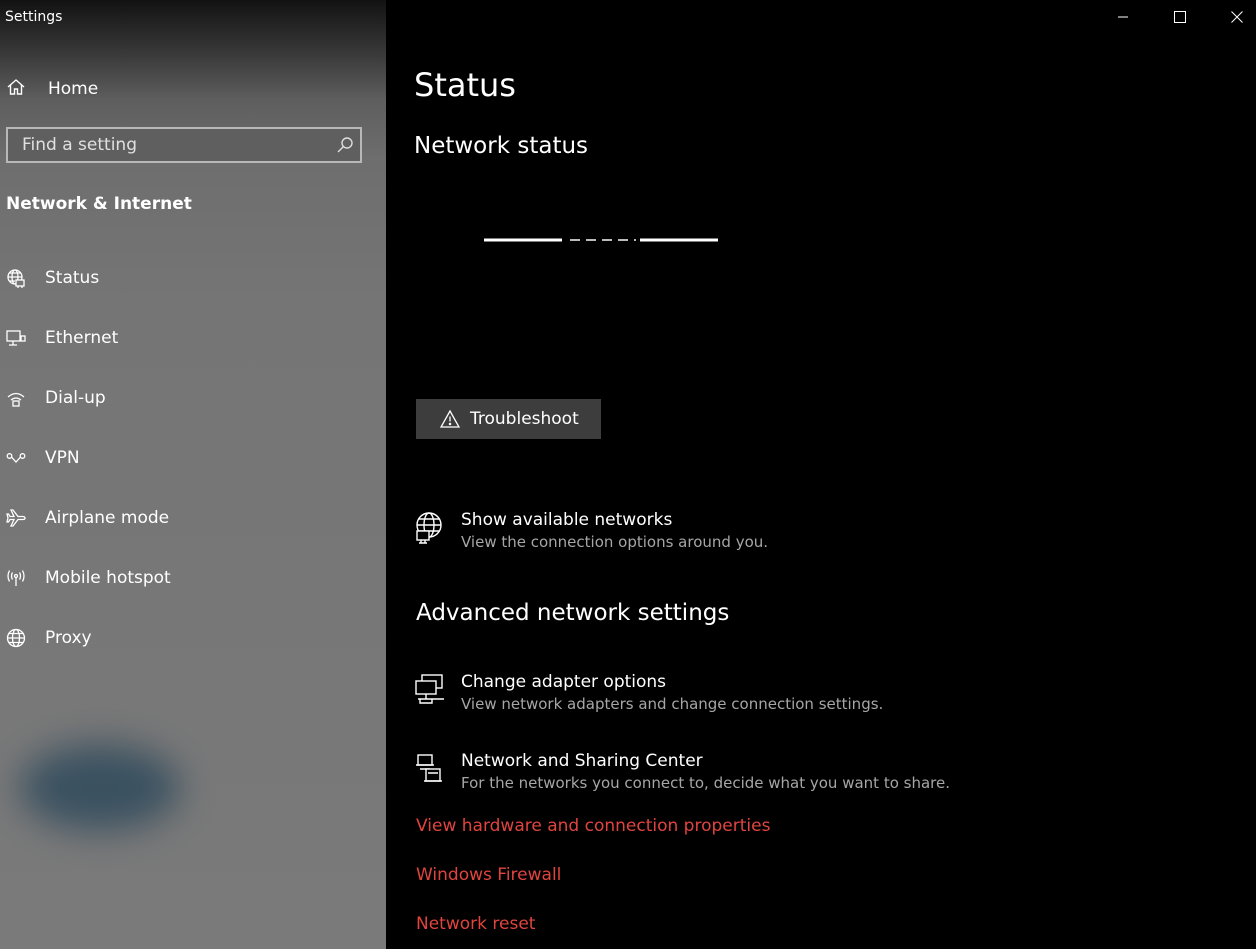 The image size is (1256, 949). Describe the element at coordinates (16, 338) in the screenshot. I see `ethernet-icon` at that location.